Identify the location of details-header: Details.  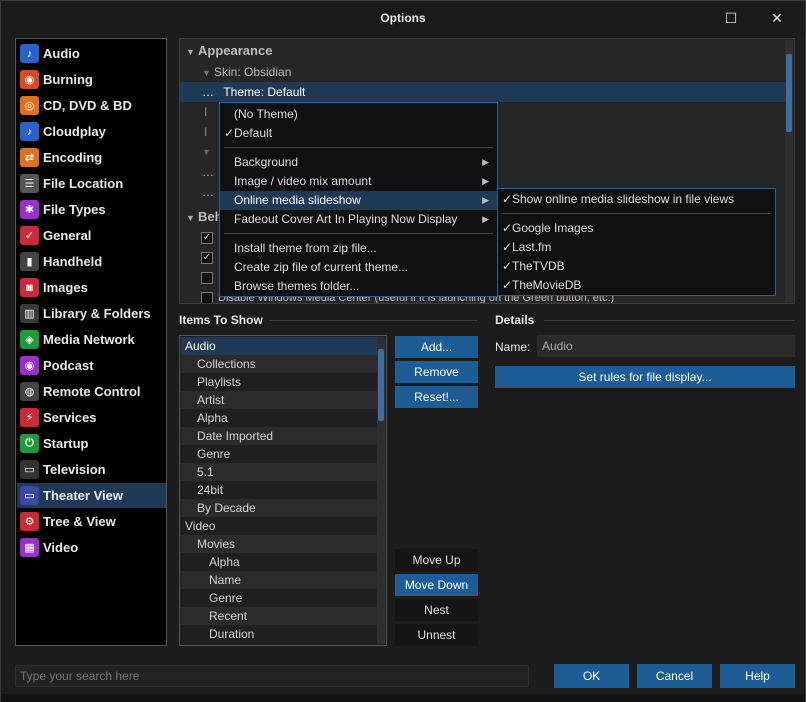
(515, 320).